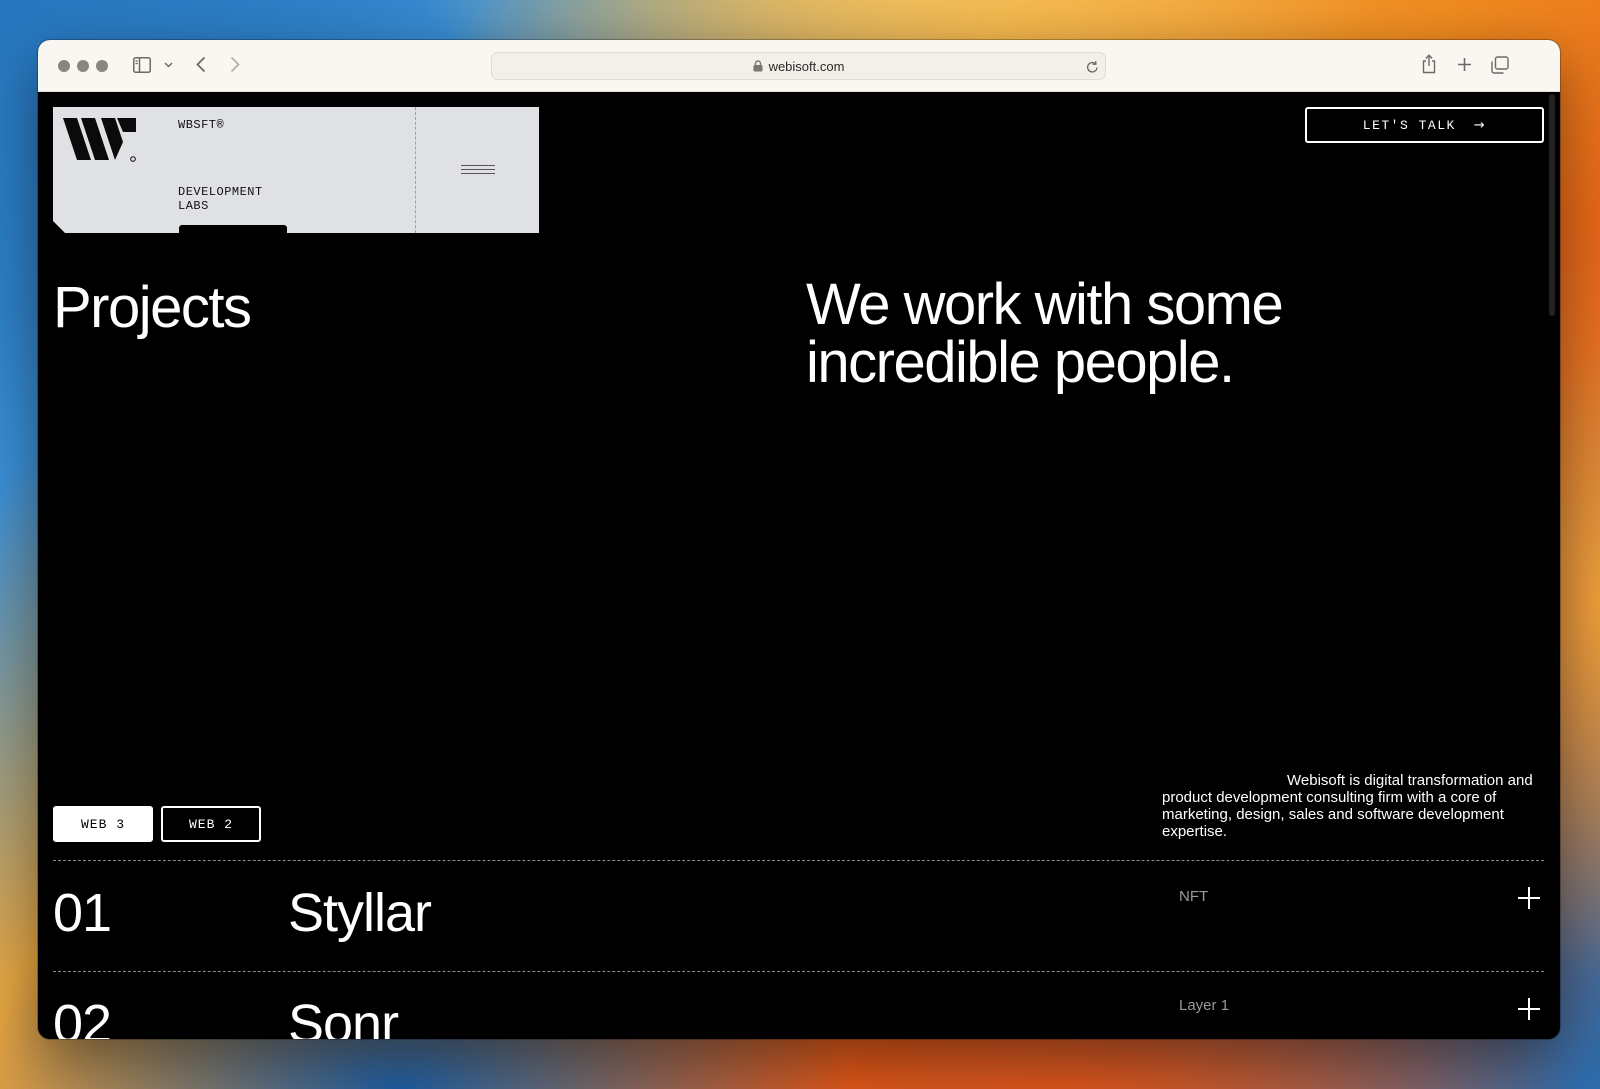 Image resolution: width=1600 pixels, height=1089 pixels. What do you see at coordinates (152, 307) in the screenshot?
I see `page-title: Projects` at bounding box center [152, 307].